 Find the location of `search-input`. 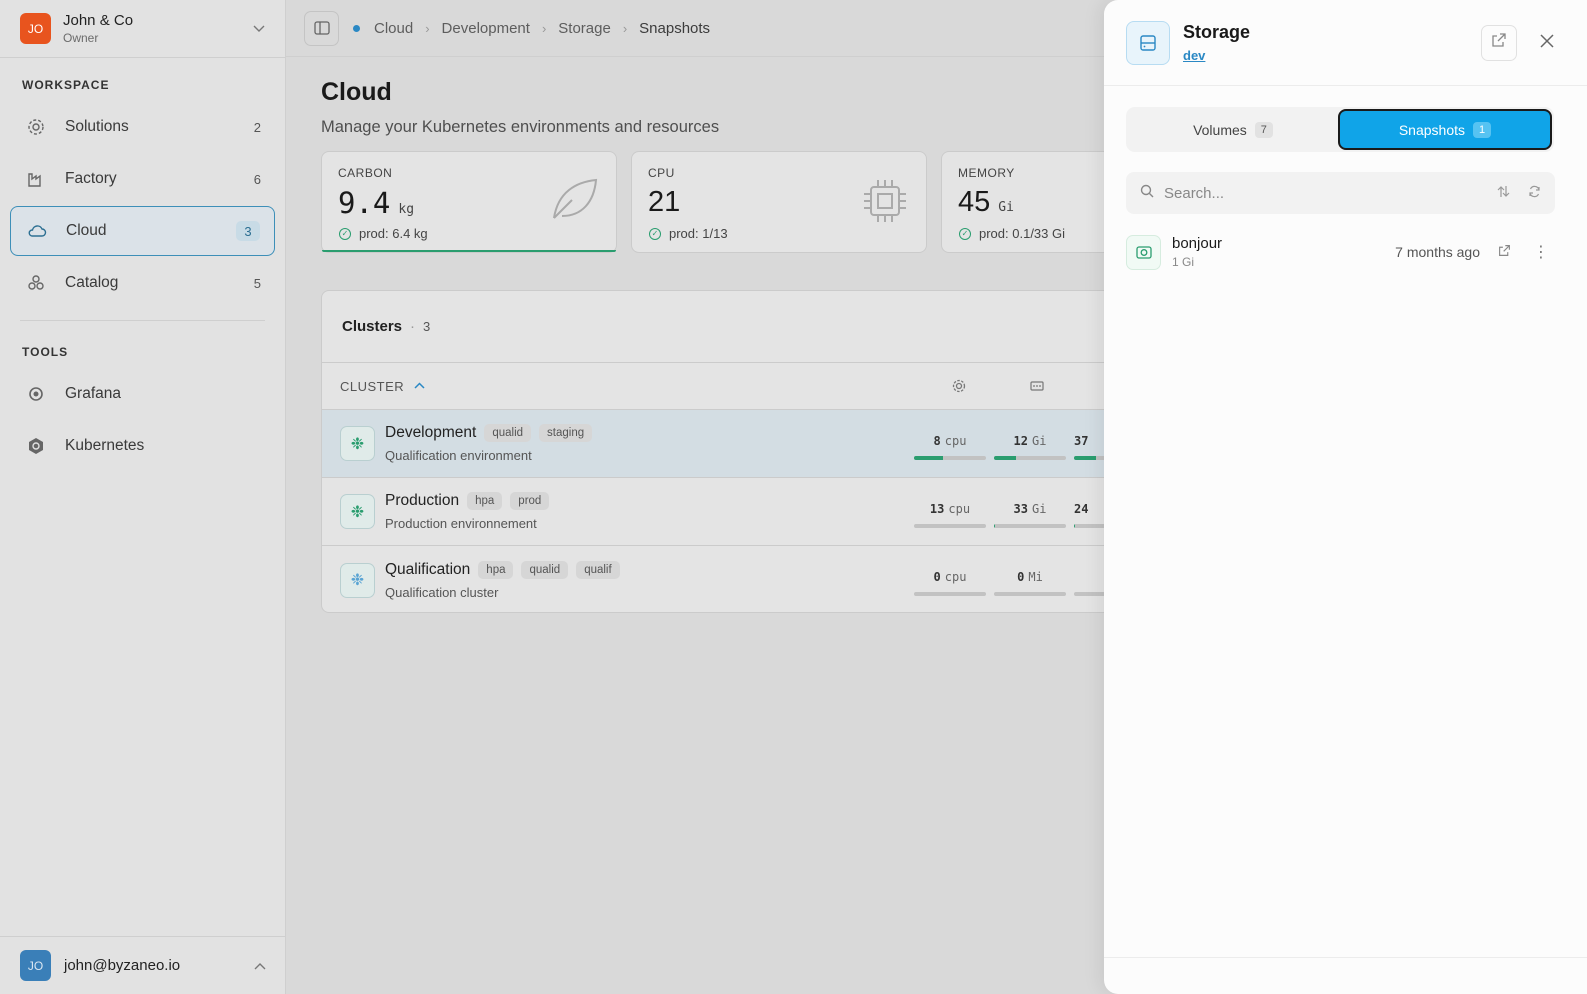

search-input is located at coordinates (1321, 193).